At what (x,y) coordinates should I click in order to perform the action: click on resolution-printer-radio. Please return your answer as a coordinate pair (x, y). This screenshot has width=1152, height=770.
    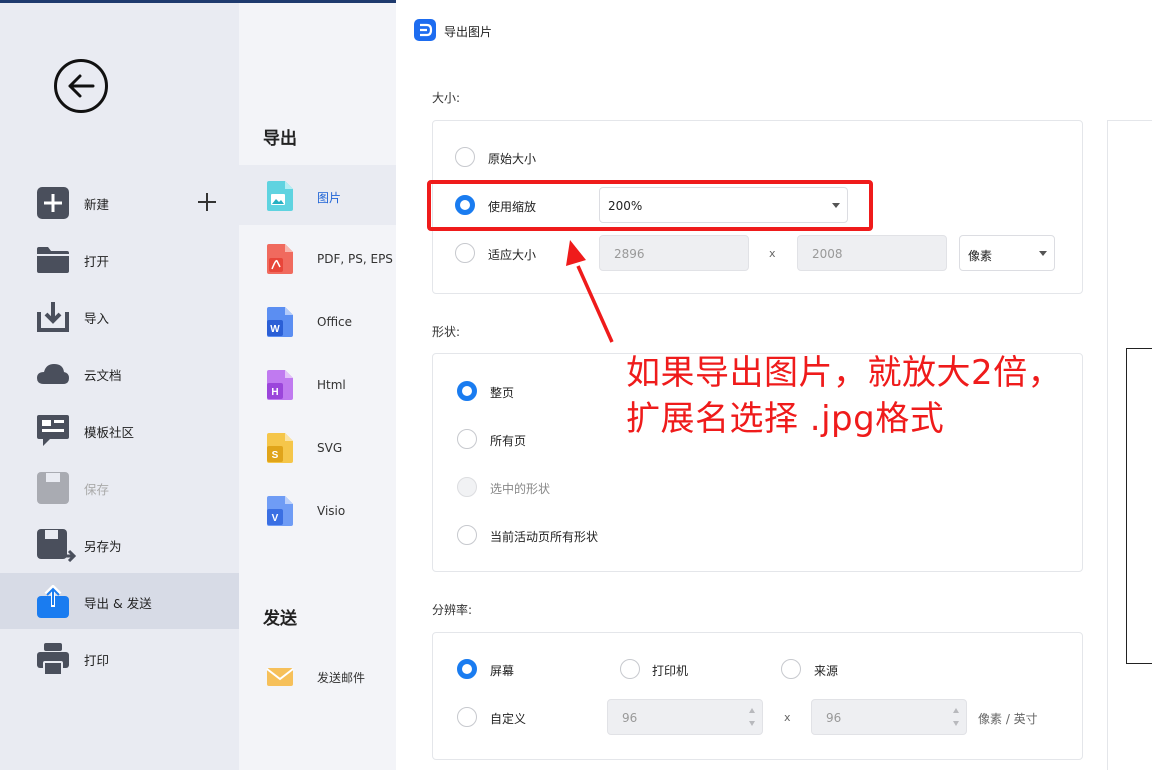
    Looking at the image, I should click on (630, 669).